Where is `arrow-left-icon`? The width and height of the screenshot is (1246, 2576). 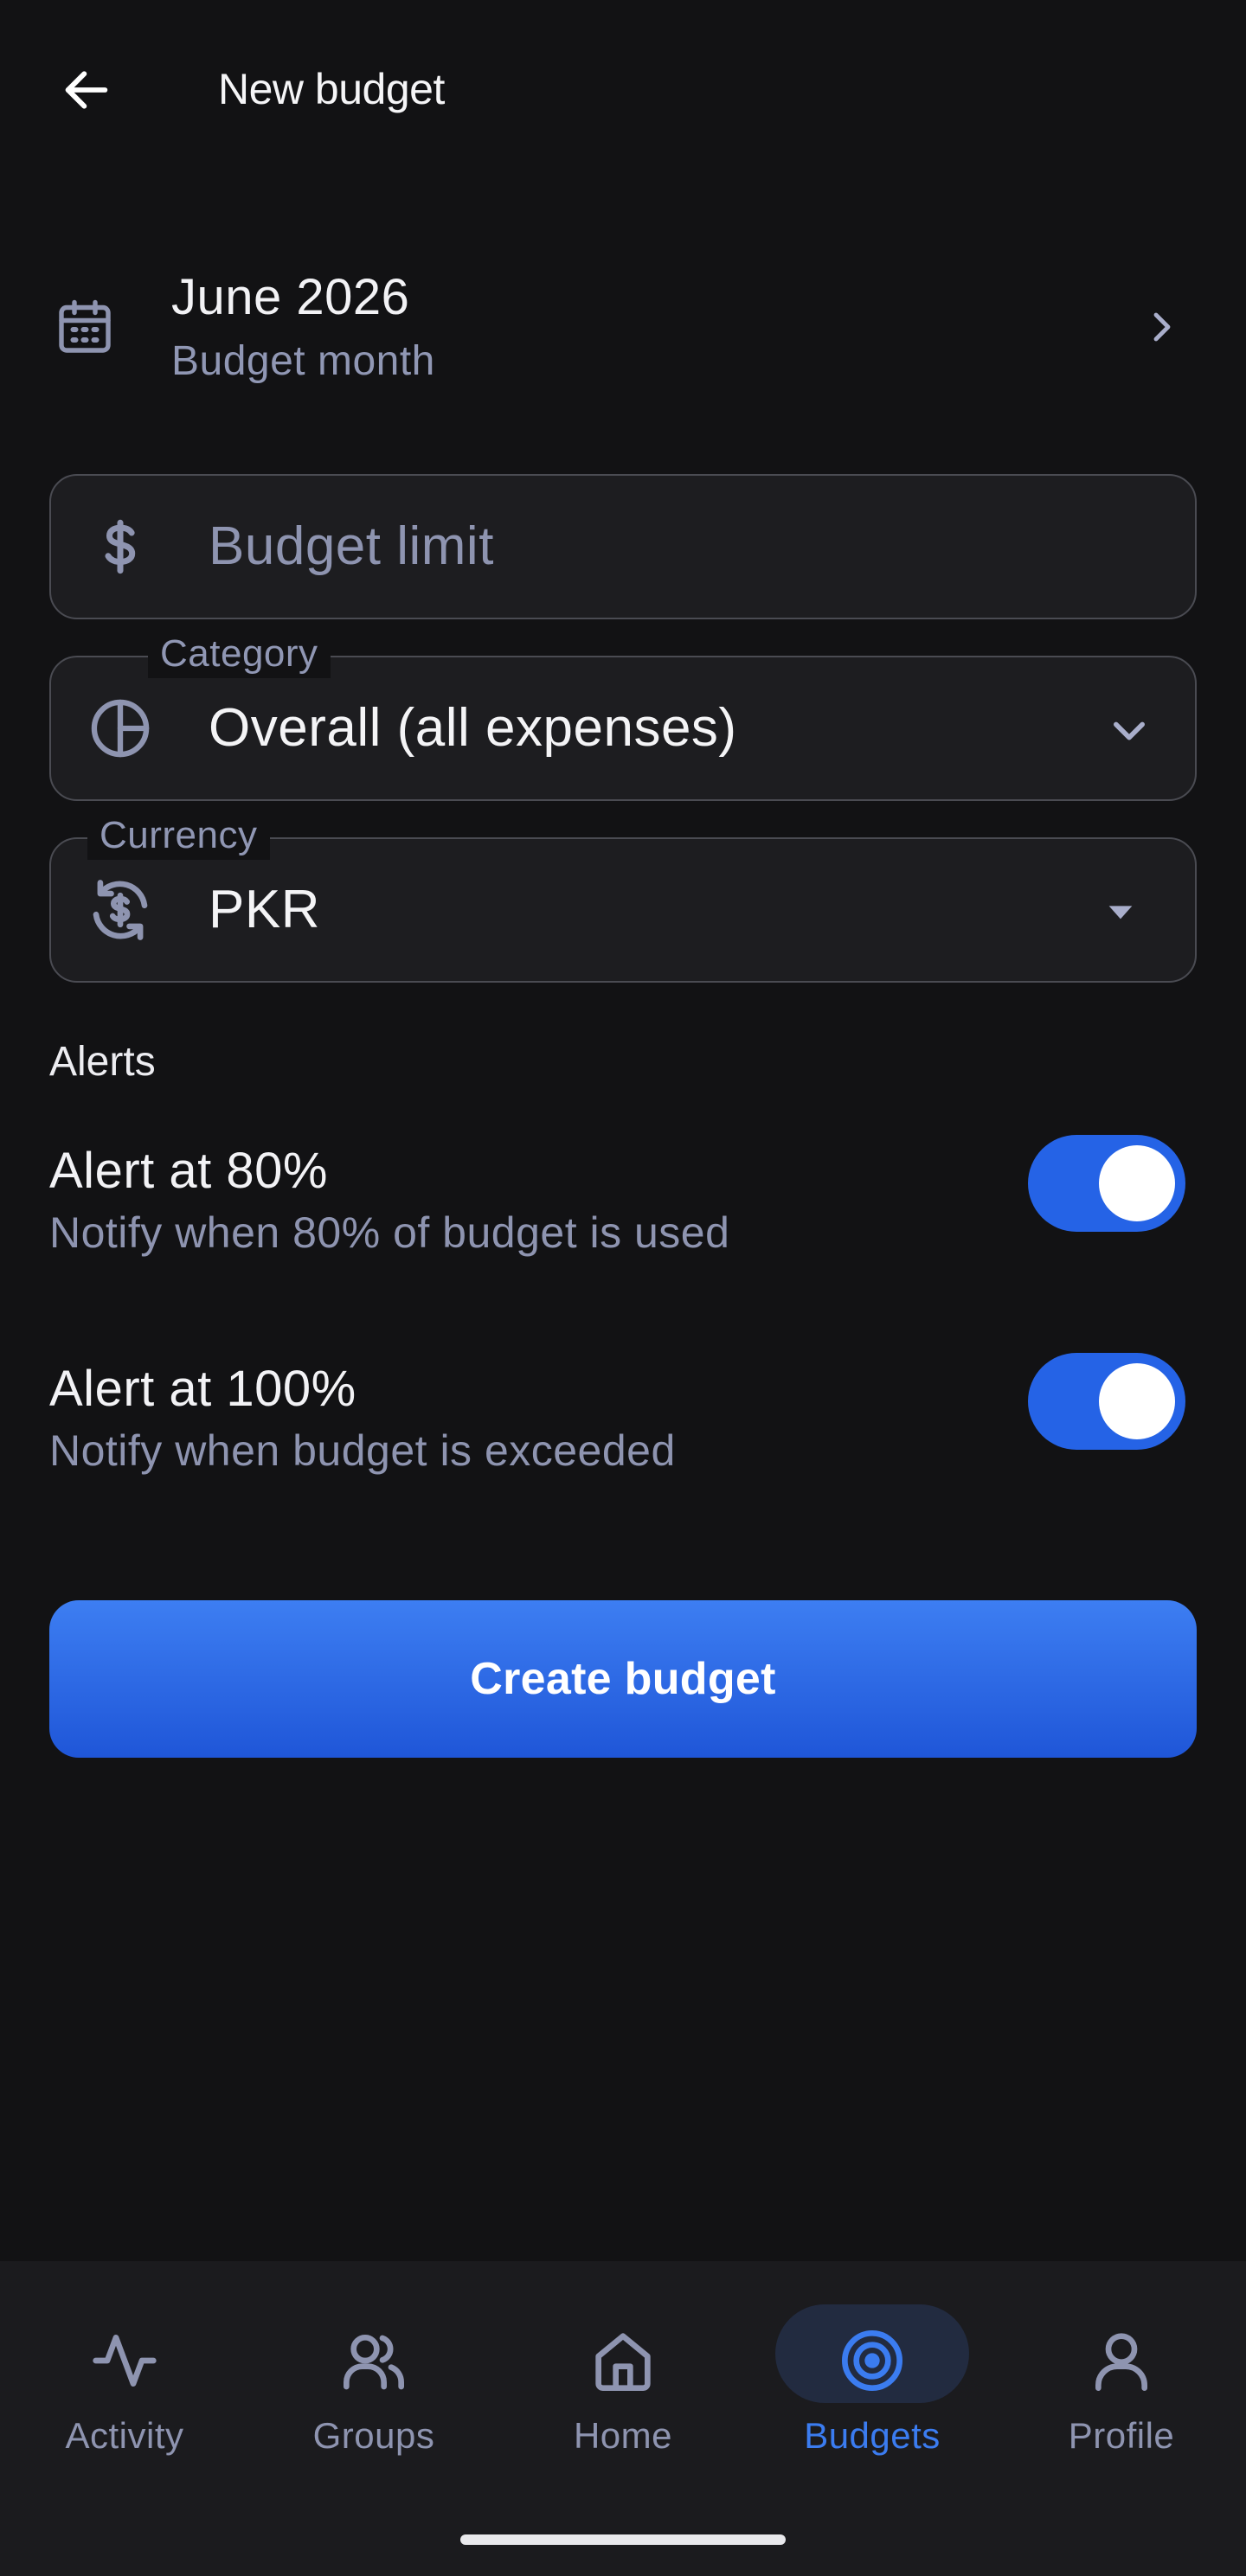
arrow-left-icon is located at coordinates (86, 90).